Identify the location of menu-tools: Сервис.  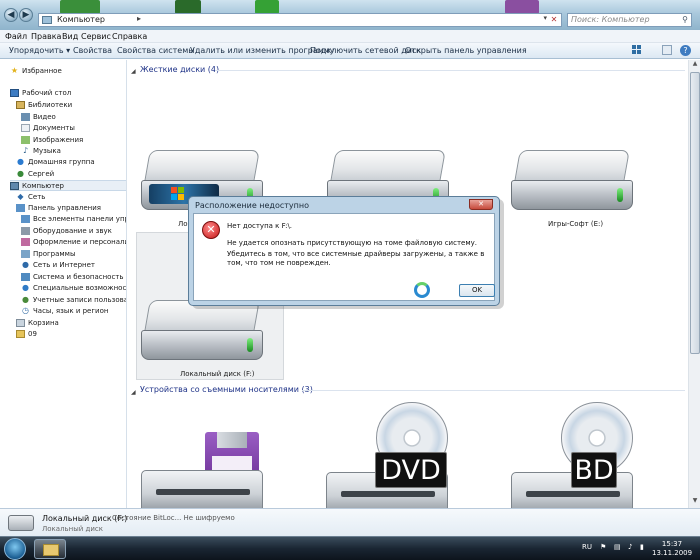
(96, 36).